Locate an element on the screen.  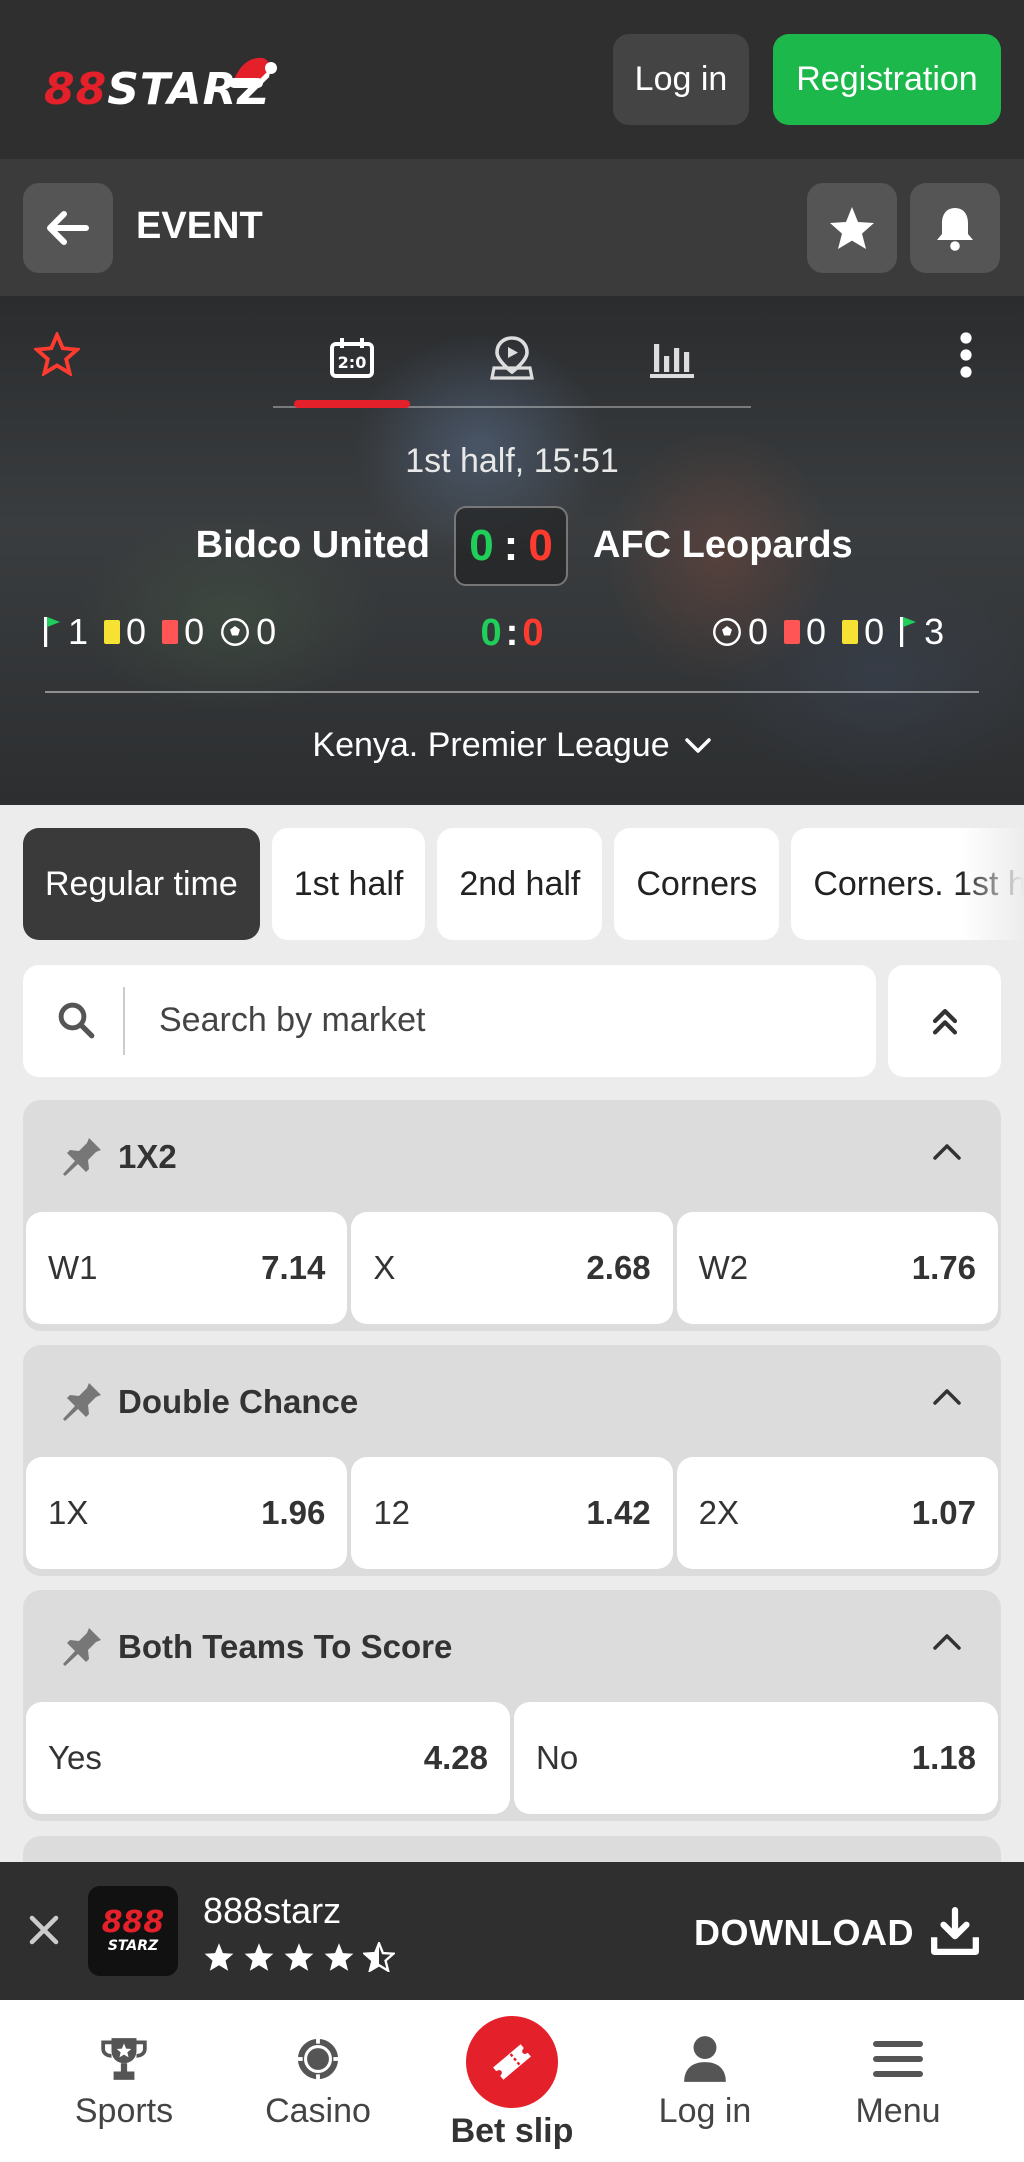
odds-row: W1 7.14 X 2.68 W2 1.76 is located at coordinates (512, 1268).